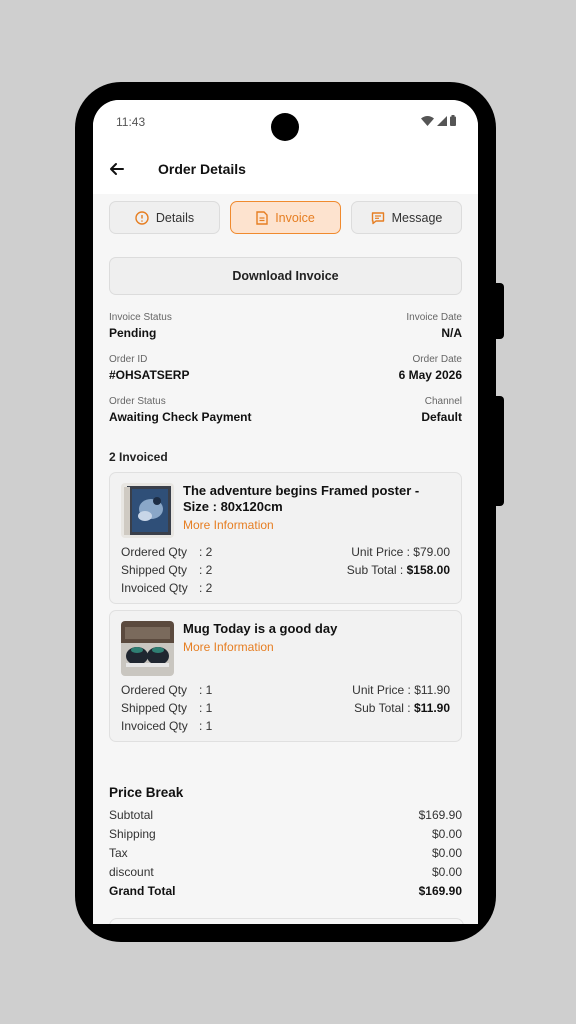  Describe the element at coordinates (427, 120) in the screenshot. I see `wifi-icon` at that location.